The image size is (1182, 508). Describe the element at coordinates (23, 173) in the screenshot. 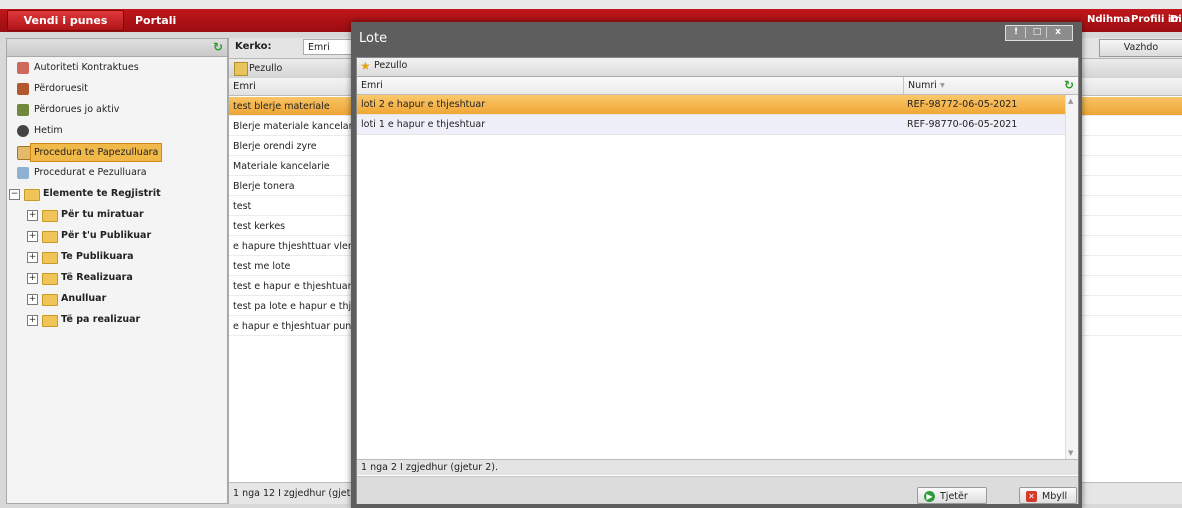

I see `suspended-icon` at that location.